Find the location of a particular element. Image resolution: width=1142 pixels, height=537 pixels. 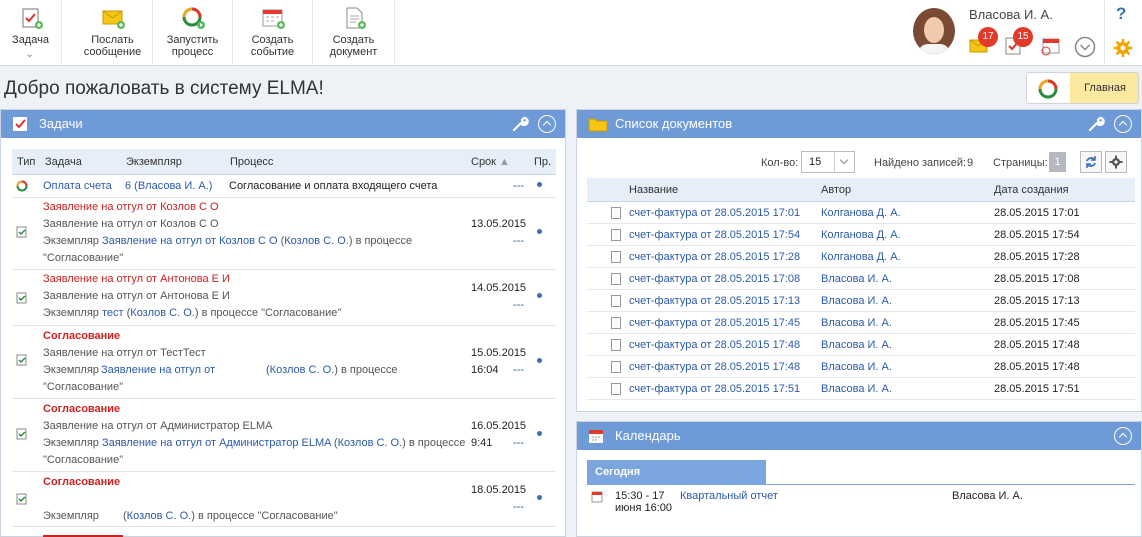

process-name: Согласование и оплата входящего счета is located at coordinates (333, 186).